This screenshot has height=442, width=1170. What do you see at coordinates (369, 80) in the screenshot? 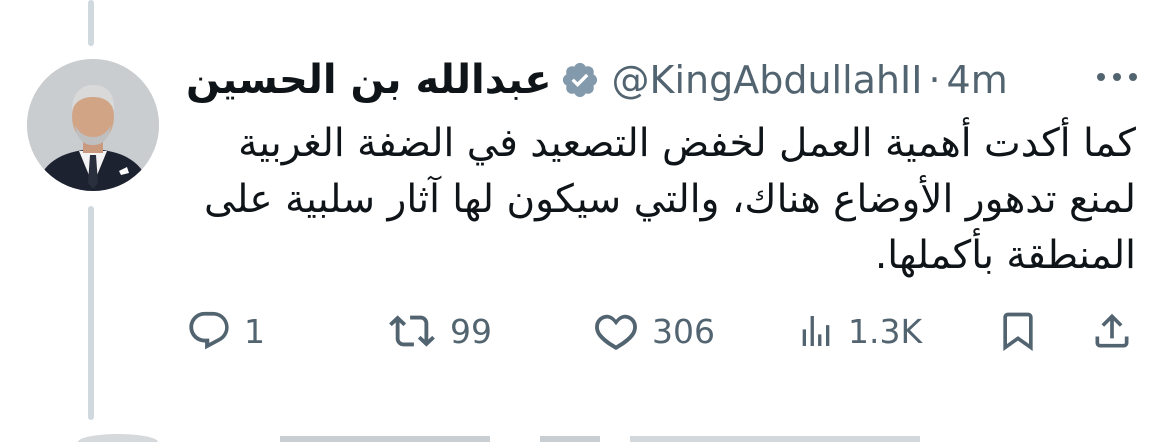
I see `display-name: عبدالله بن الحسين` at bounding box center [369, 80].